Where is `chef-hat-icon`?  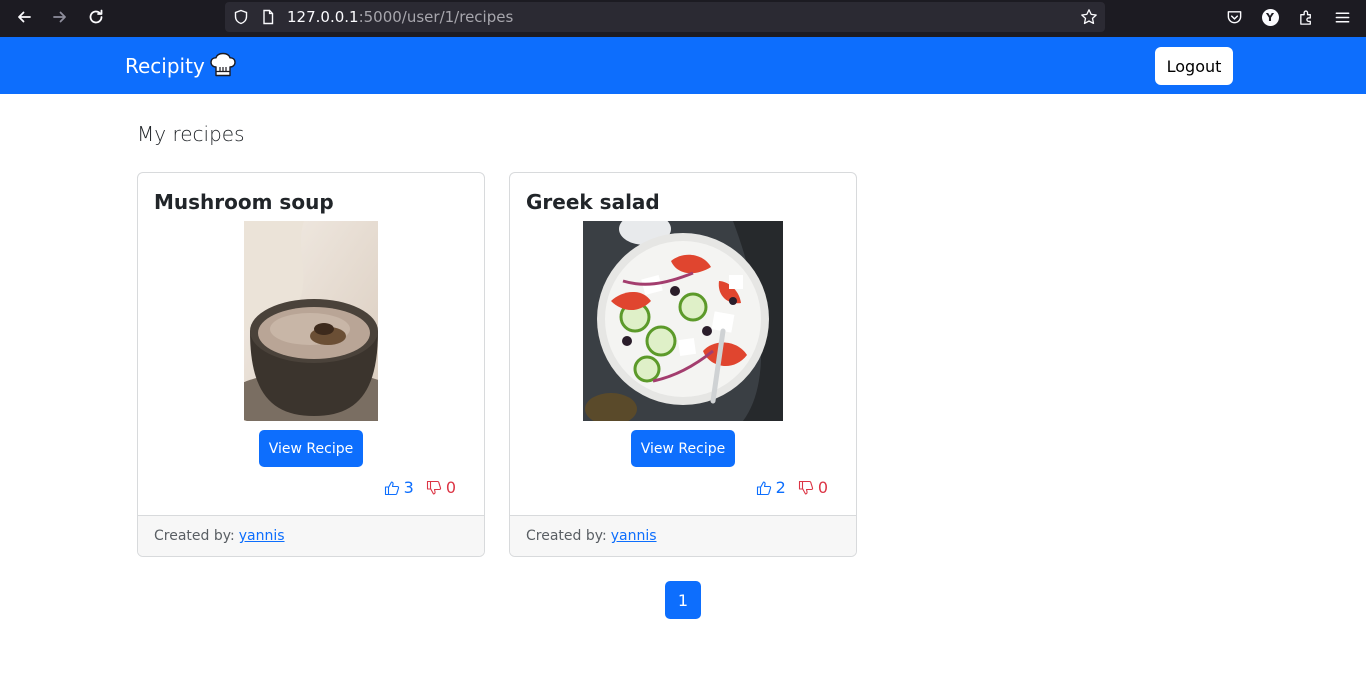
chef-hat-icon is located at coordinates (223, 64).